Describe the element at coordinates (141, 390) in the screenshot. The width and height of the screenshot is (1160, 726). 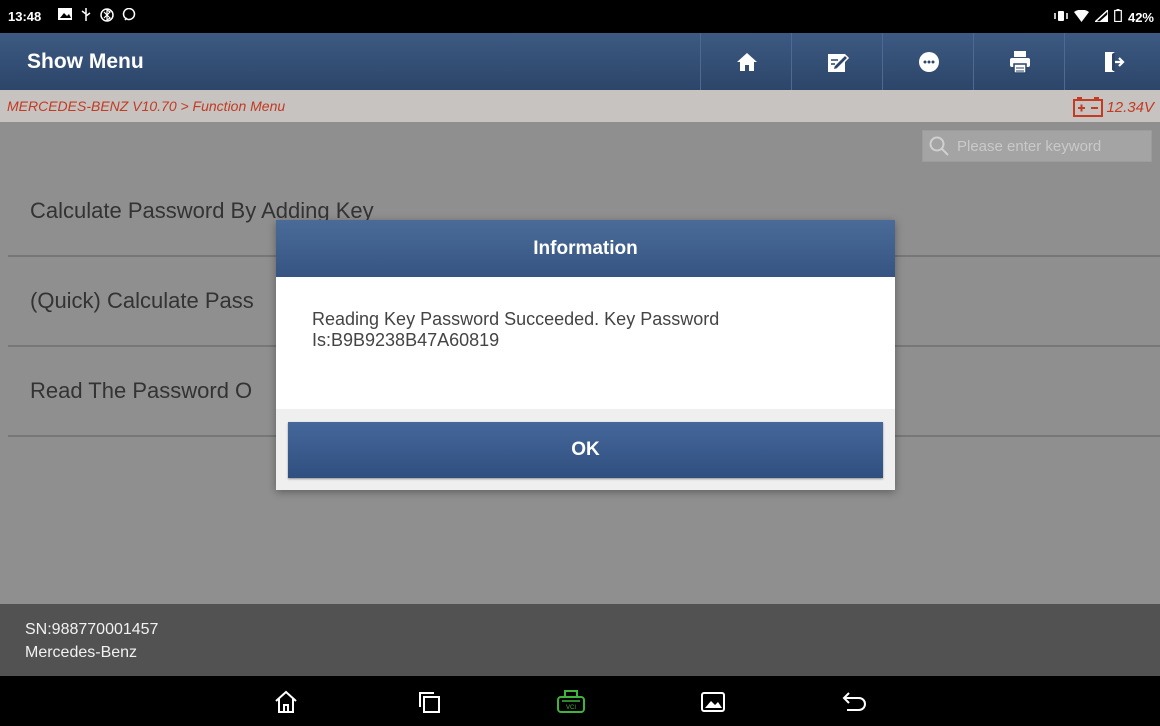
I see `menu-item-label: Read The Password O` at that location.